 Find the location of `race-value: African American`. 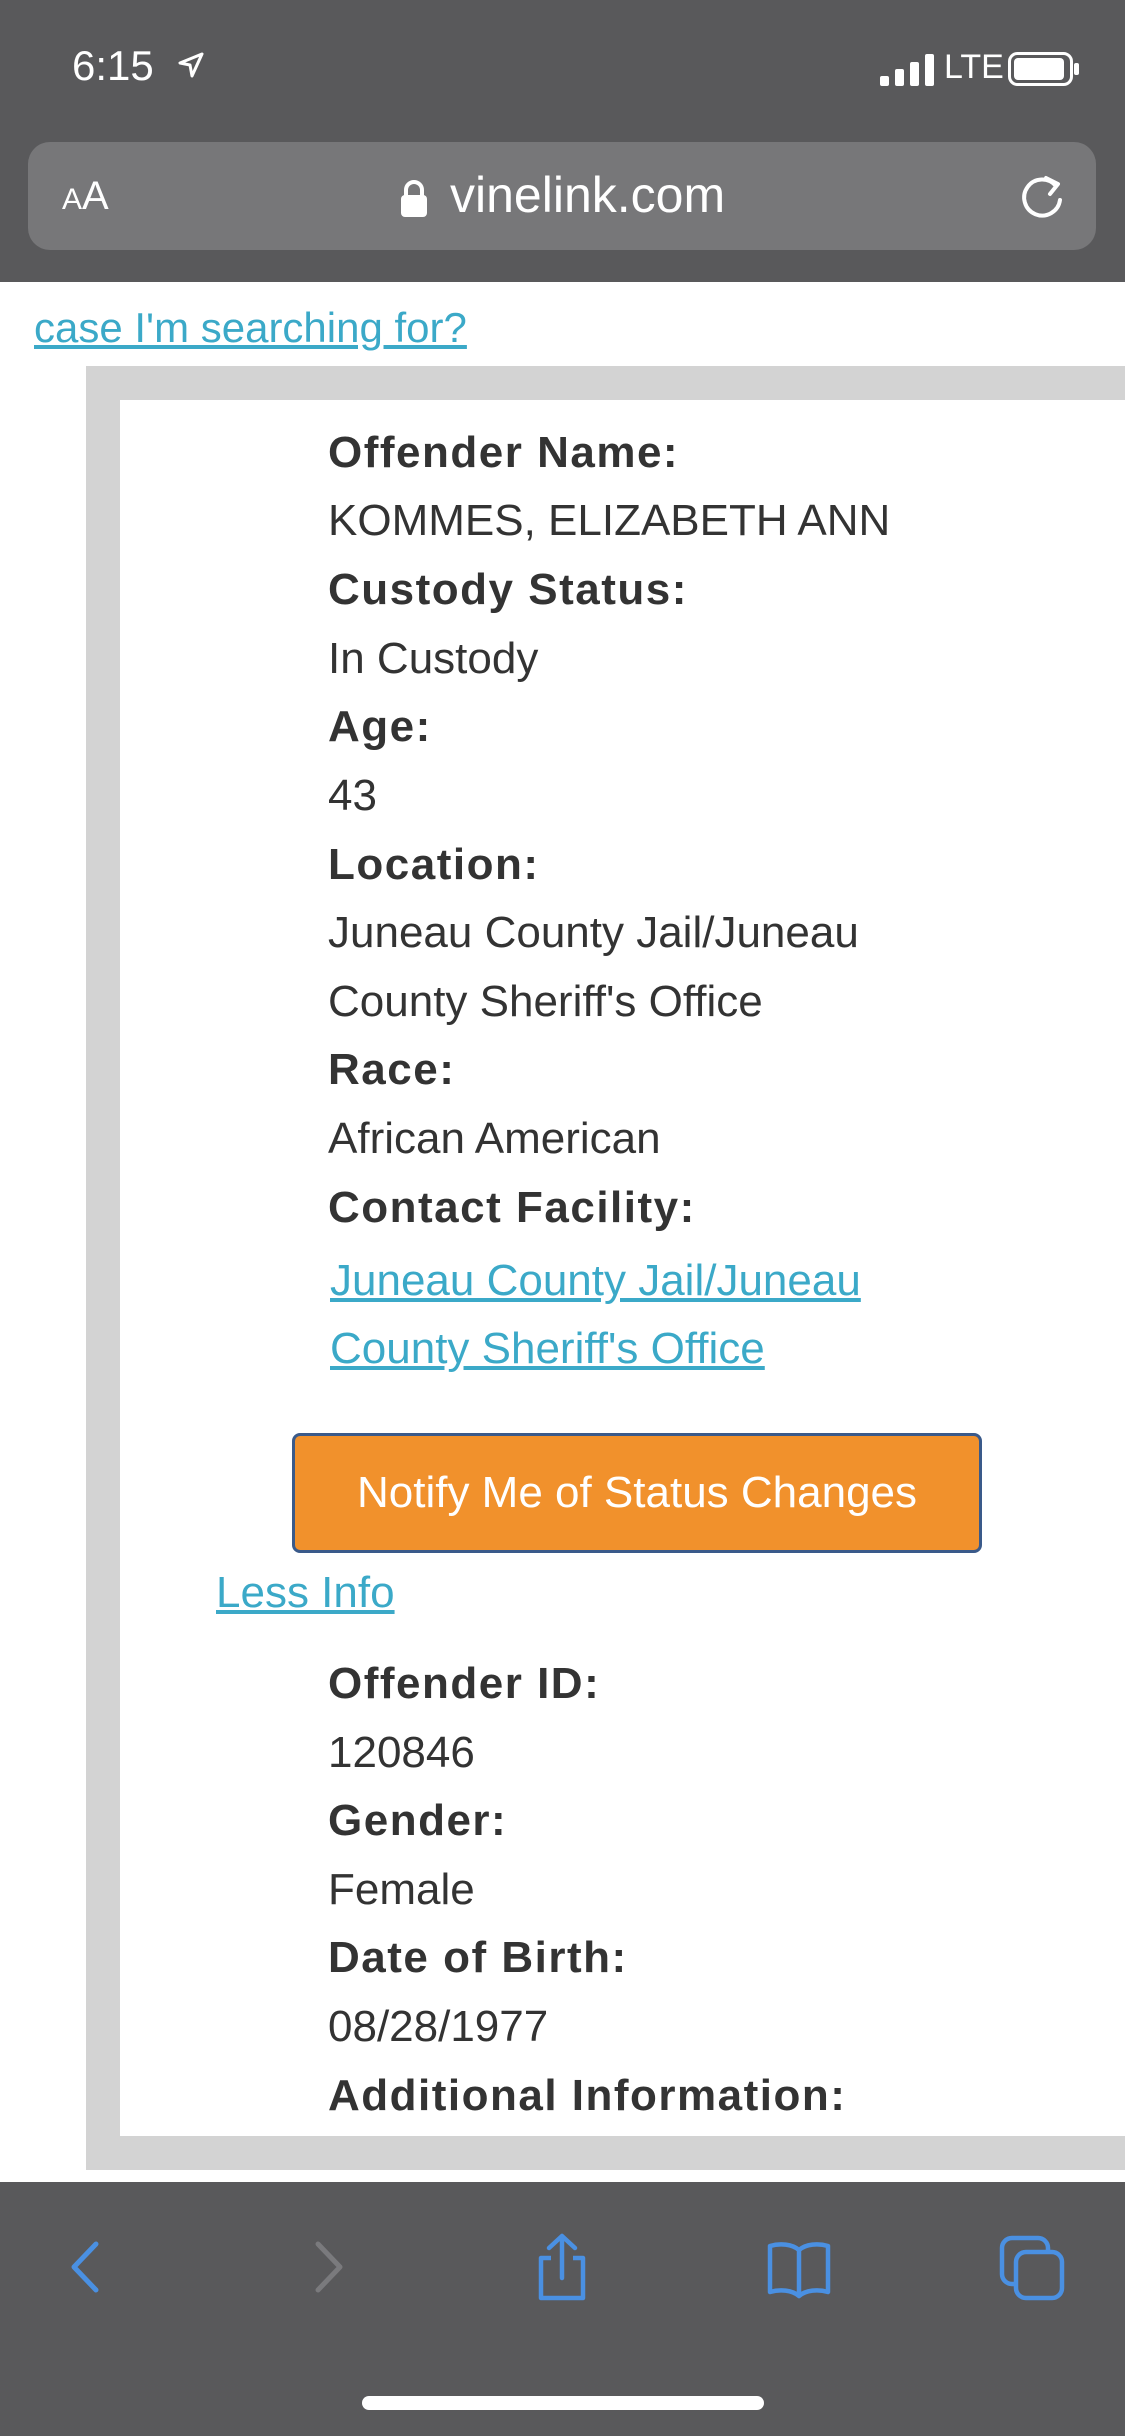

race-value: African American is located at coordinates (494, 1138).